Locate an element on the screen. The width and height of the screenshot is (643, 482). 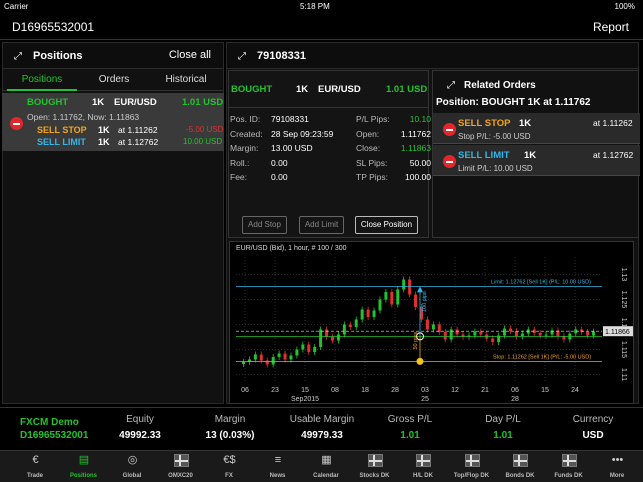
tab-global: ◎ Global is located at coordinates (132, 466).